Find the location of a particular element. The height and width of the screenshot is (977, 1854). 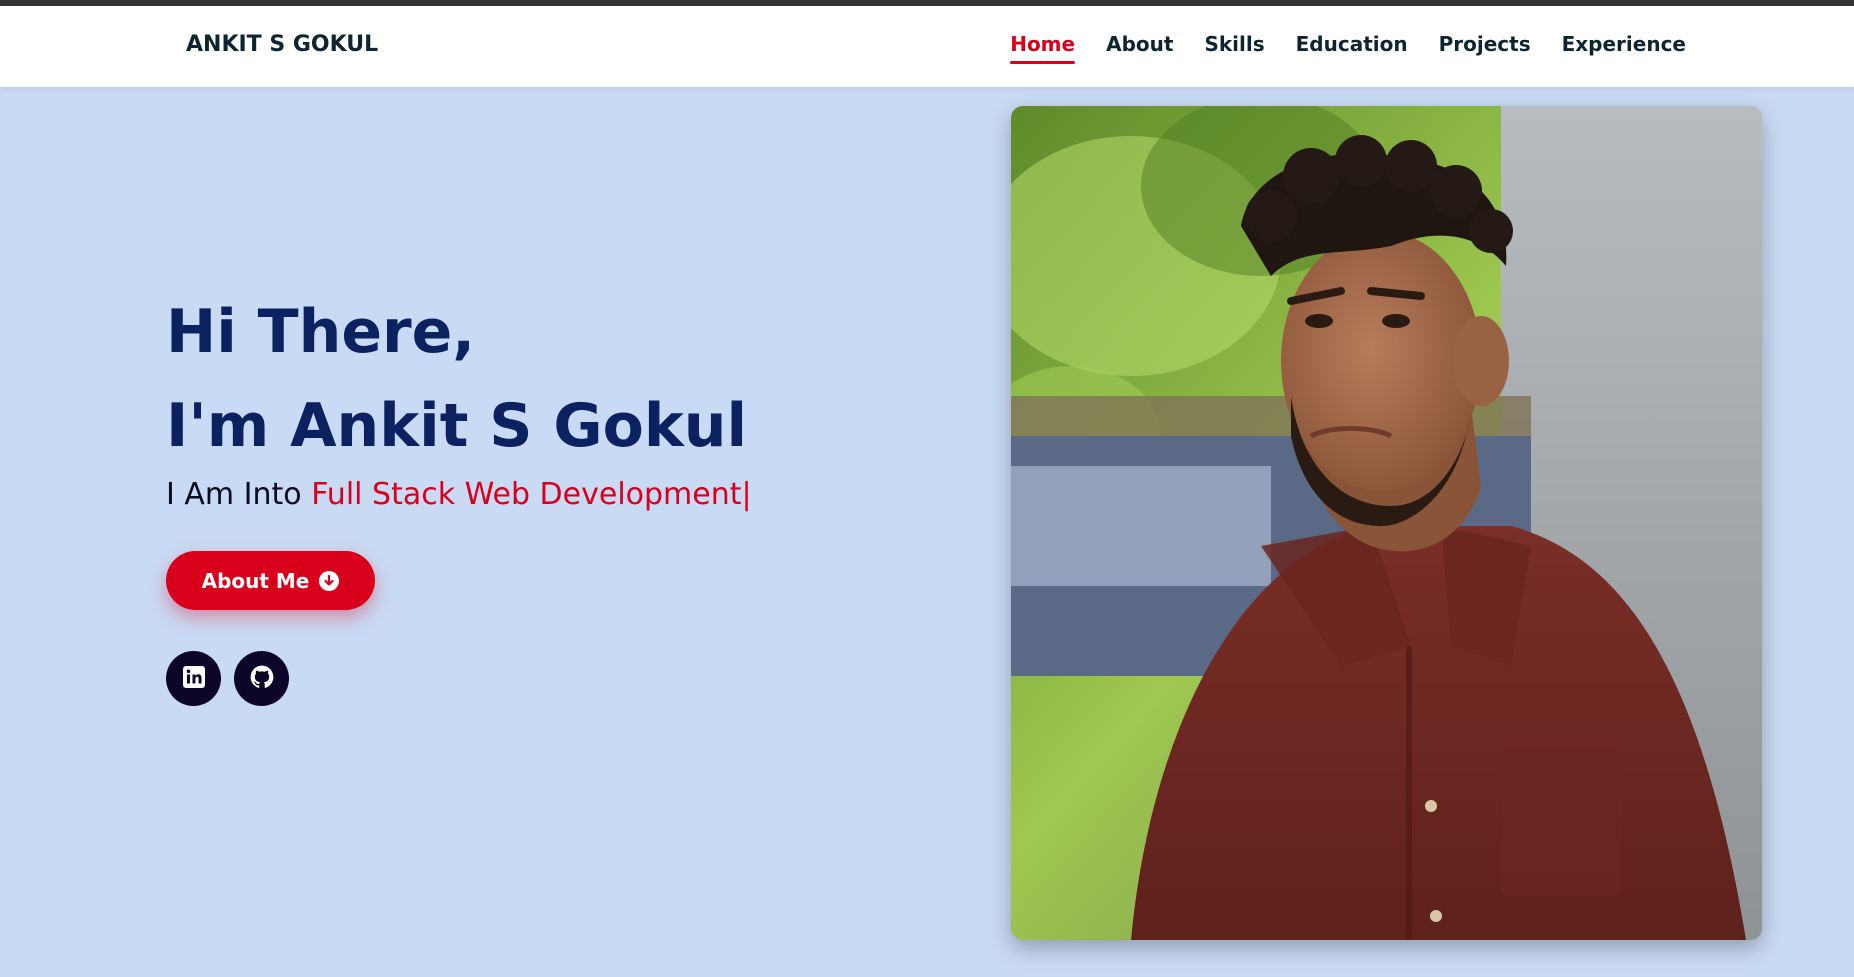

nav-link-education: Education is located at coordinates (1352, 48).